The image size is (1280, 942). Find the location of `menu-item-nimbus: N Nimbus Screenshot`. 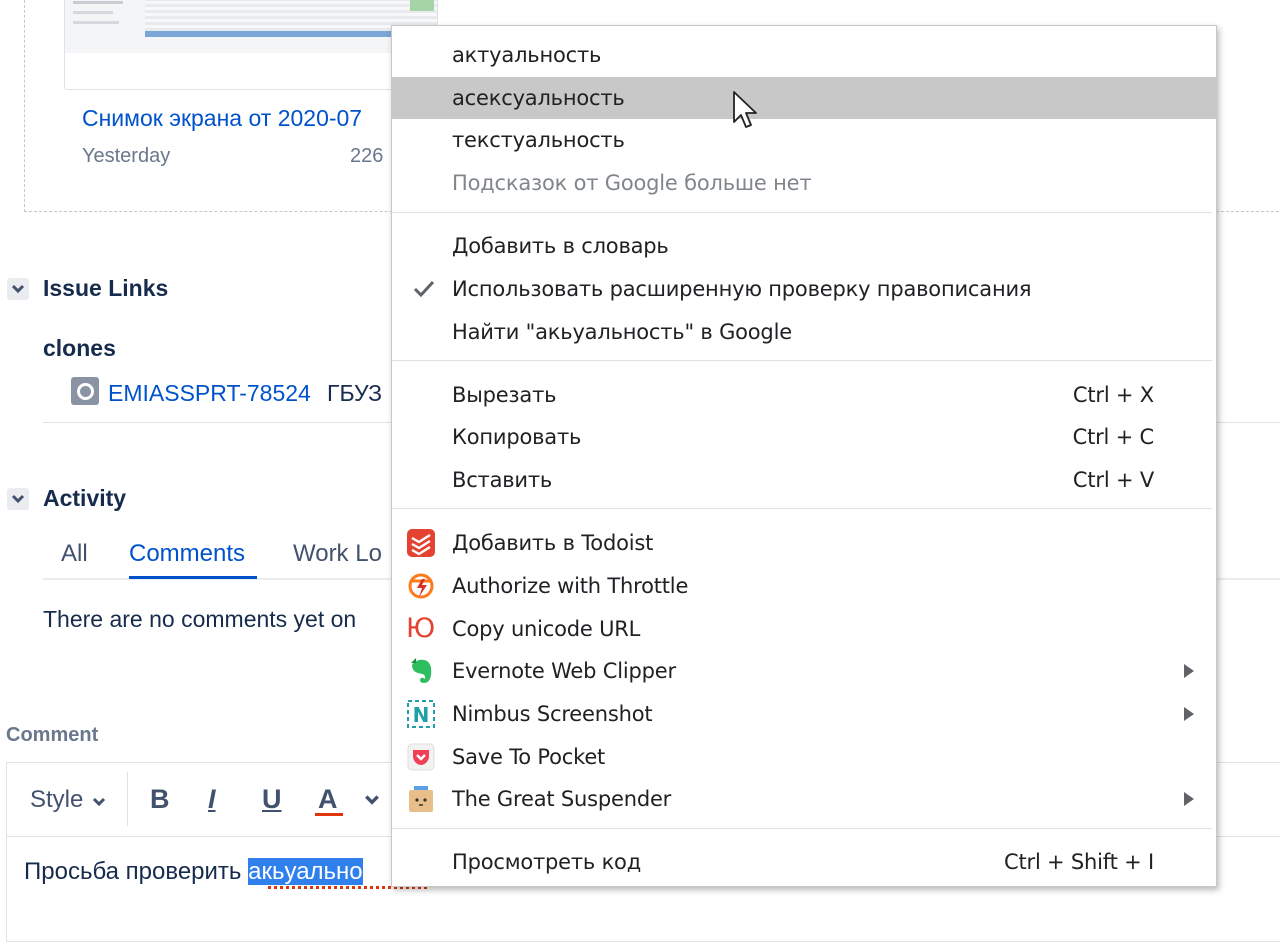

menu-item-nimbus: N Nimbus Screenshot is located at coordinates (804, 714).